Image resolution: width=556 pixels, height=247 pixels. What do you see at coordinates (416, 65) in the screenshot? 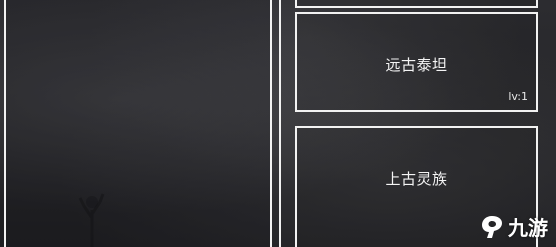
I see `faction-card-title: 远古泰坦` at bounding box center [416, 65].